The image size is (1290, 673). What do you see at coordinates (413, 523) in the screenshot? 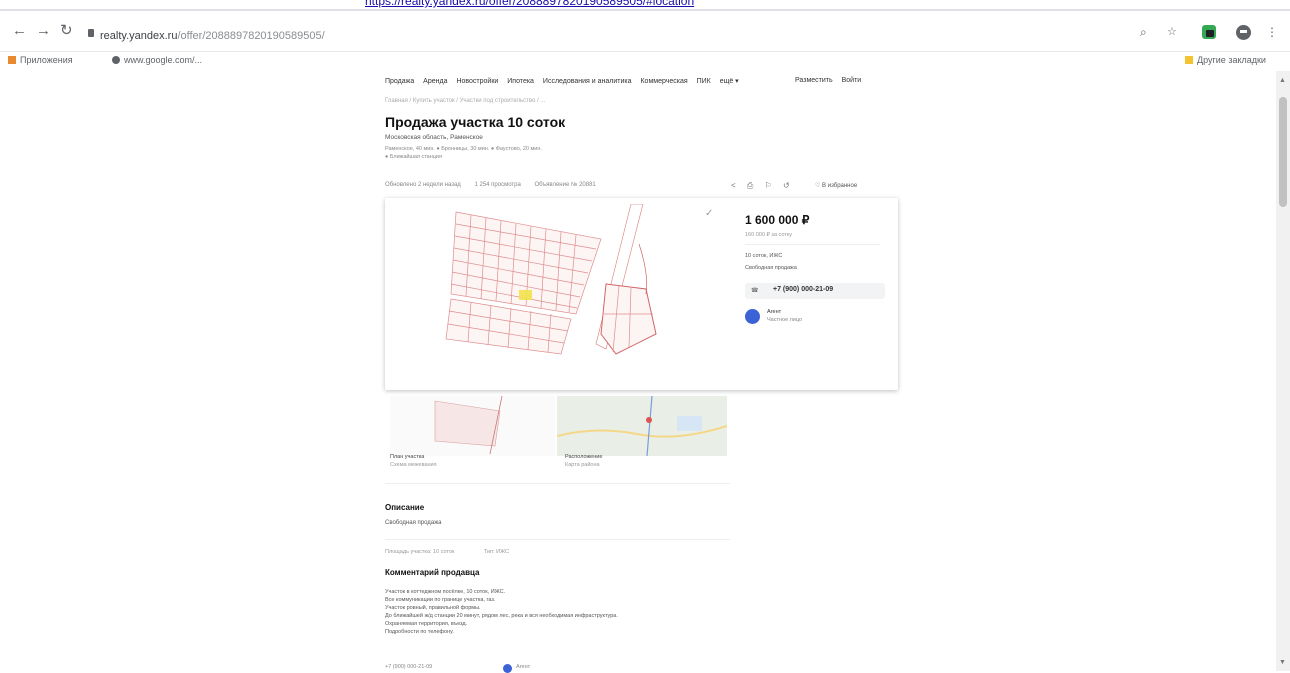
I see `description-text: Свободная продажа` at bounding box center [413, 523].